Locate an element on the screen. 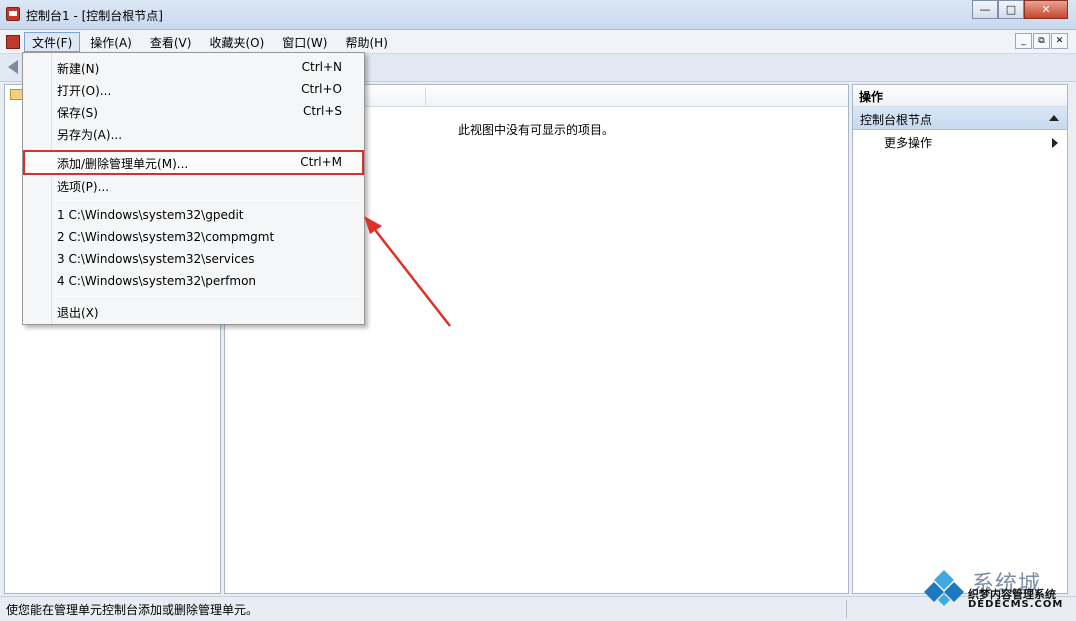  child-restore-button: ⧉ is located at coordinates (1041, 41).